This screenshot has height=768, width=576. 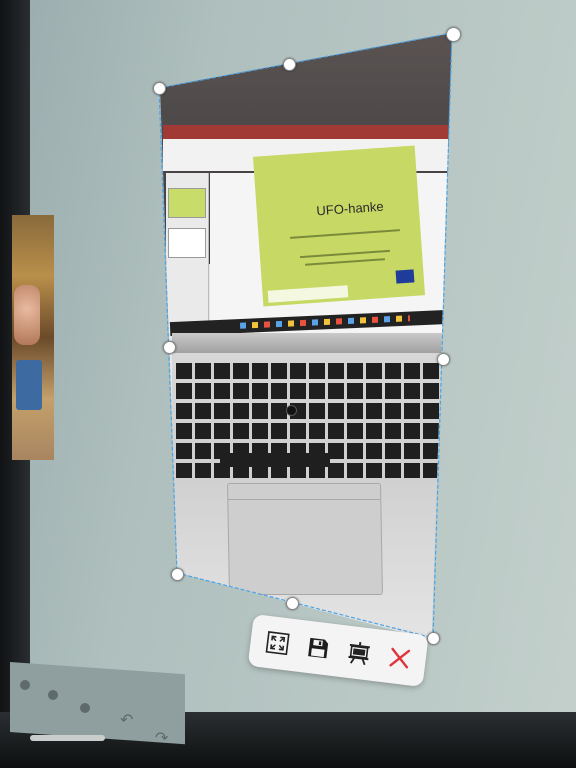 What do you see at coordinates (305, 132) in the screenshot?
I see `powerpoint-titlebar` at bounding box center [305, 132].